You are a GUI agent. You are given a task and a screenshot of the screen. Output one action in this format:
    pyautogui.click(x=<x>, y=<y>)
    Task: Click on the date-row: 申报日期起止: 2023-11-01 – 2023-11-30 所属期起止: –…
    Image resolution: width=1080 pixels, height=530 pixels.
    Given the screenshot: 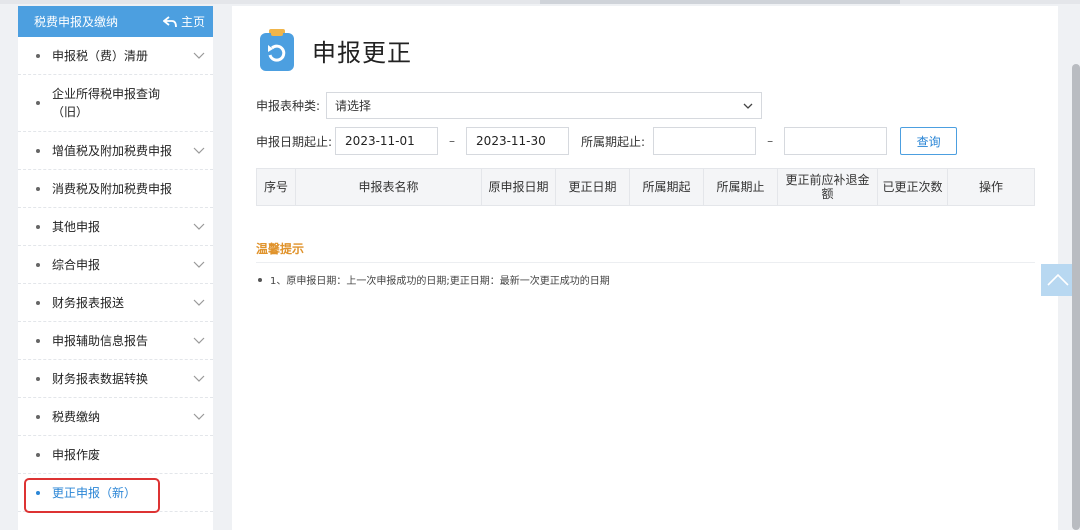 What is the action you would take?
    pyautogui.click(x=607, y=141)
    